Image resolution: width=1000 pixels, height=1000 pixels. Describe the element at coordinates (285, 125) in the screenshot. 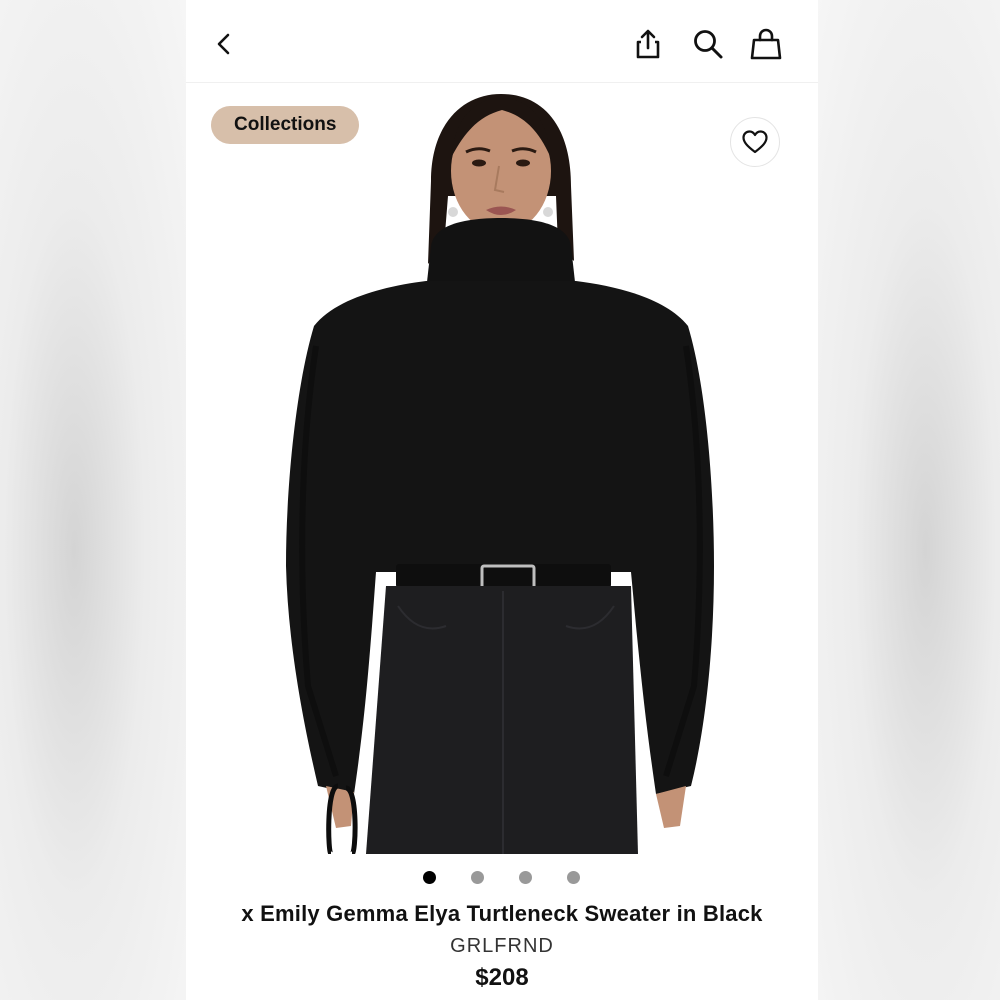

I see `collections-badge: Collections` at that location.